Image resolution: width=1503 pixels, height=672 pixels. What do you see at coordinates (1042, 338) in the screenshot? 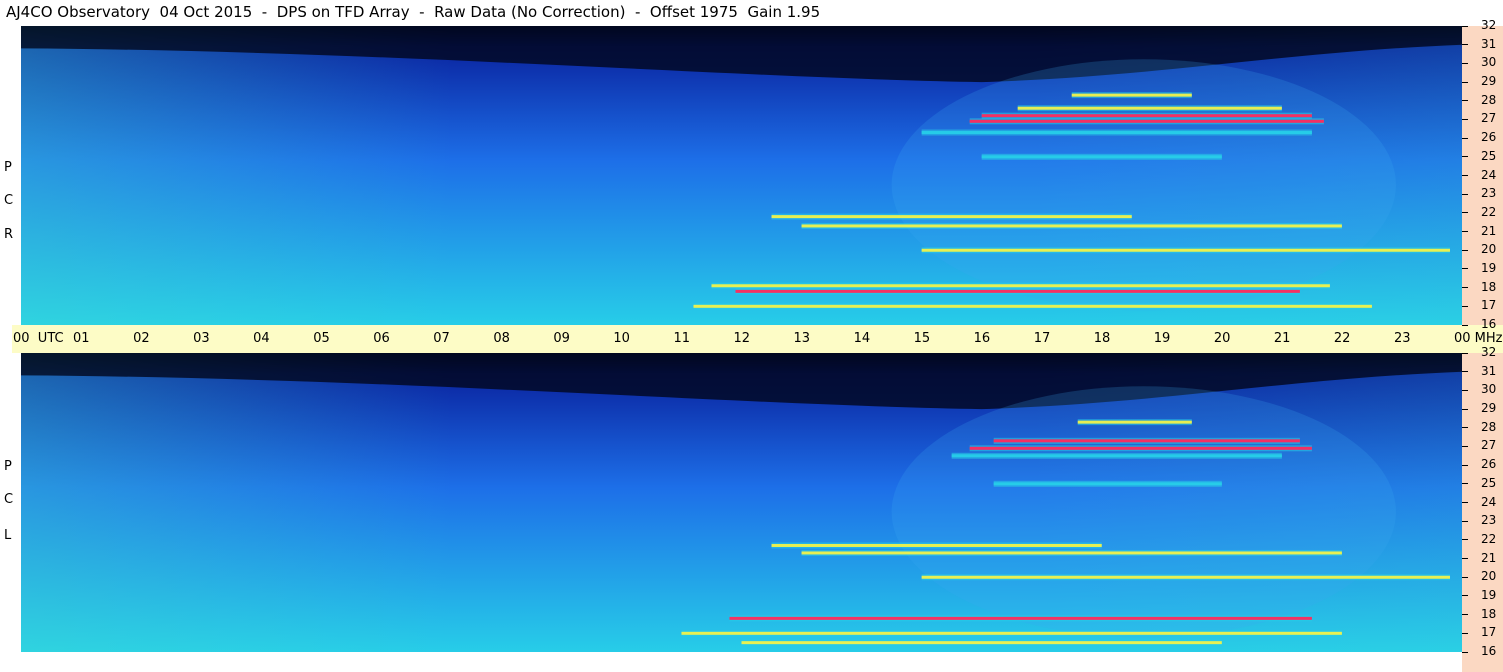
I see `time-tick-label: 17` at bounding box center [1042, 338].